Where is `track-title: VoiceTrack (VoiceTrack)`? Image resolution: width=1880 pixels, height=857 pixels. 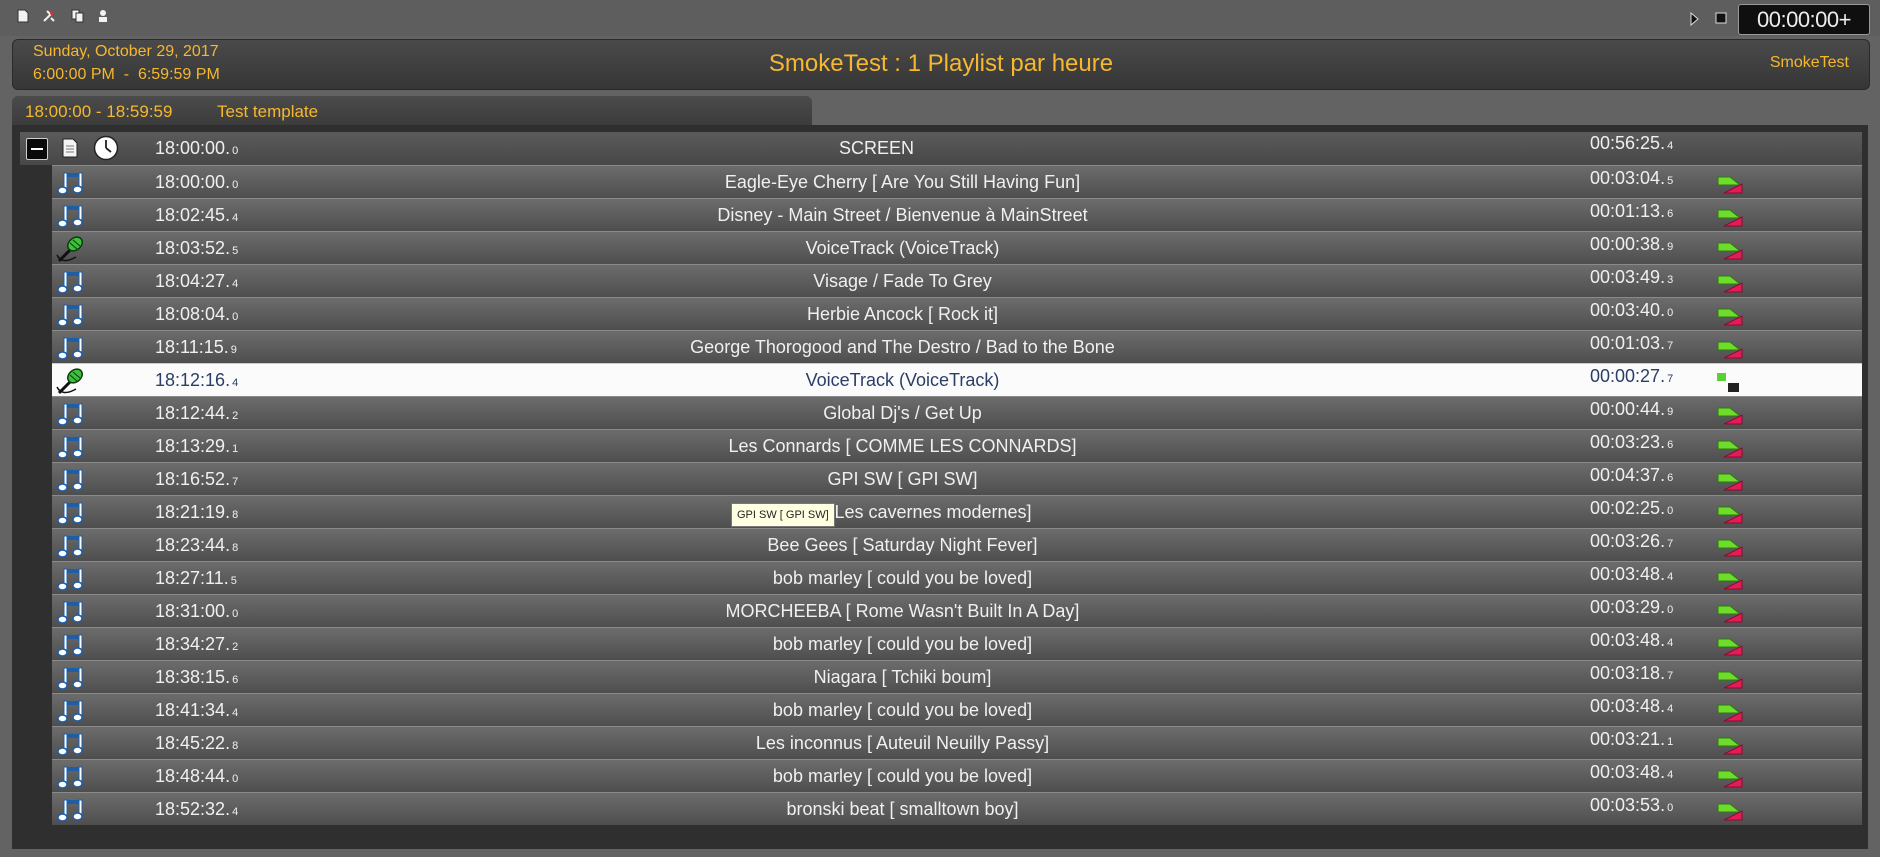
track-title: VoiceTrack (VoiceTrack) is located at coordinates (902, 248).